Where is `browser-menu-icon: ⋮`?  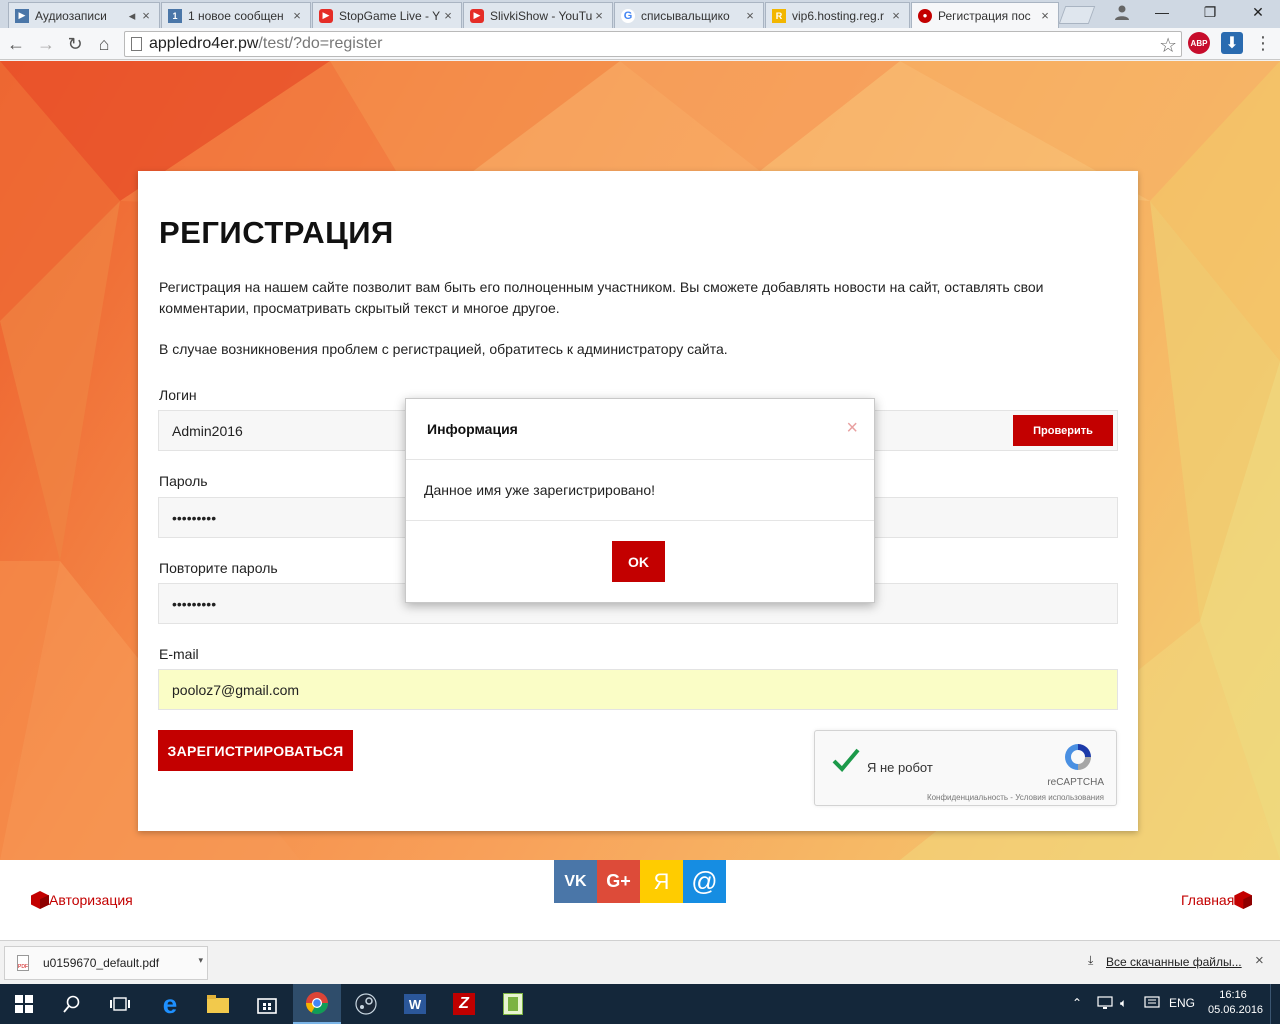
browser-menu-icon: ⋮ is located at coordinates (1263, 43).